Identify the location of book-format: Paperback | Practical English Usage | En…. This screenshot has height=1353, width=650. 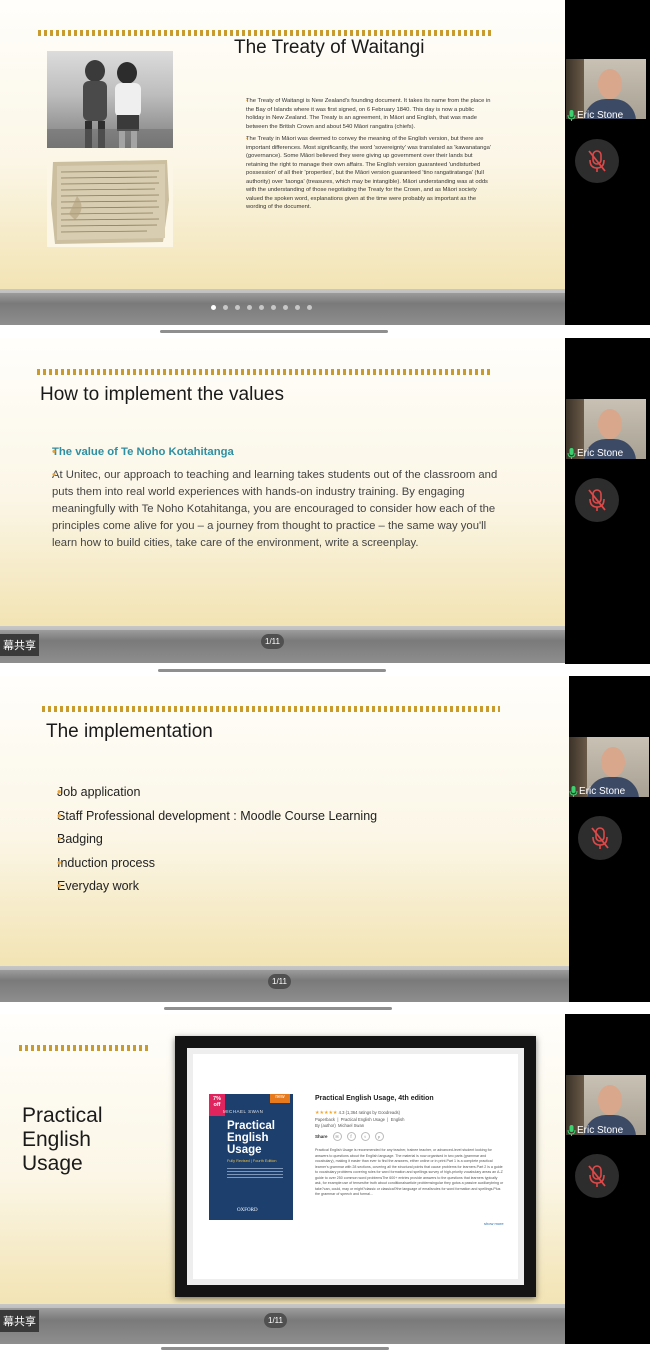
(360, 1119).